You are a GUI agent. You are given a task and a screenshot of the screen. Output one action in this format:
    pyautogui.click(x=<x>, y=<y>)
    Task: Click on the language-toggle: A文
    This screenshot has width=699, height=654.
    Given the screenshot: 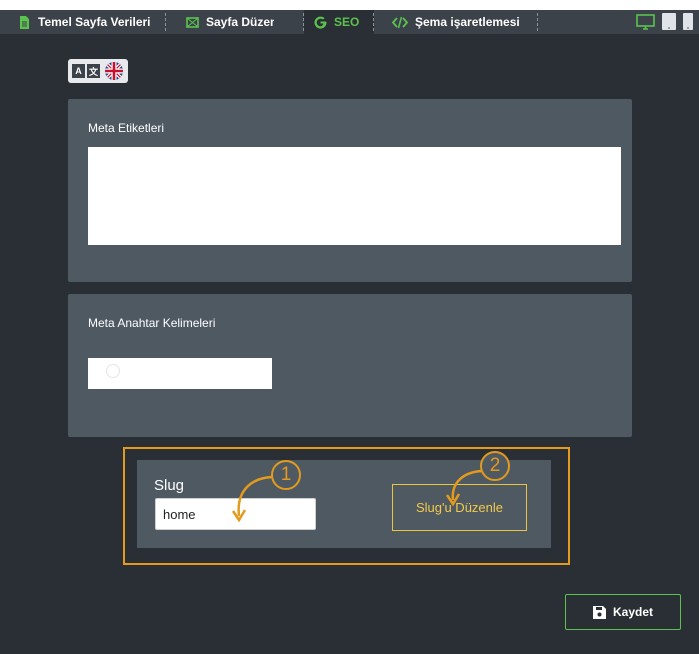 What is the action you would take?
    pyautogui.click(x=98, y=71)
    